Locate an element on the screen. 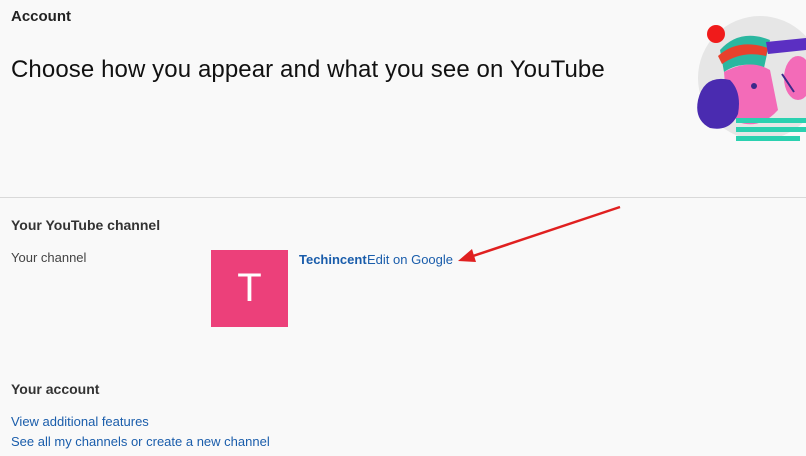 The width and height of the screenshot is (806, 456). edit-on-google-link: Edit on Google is located at coordinates (410, 259).